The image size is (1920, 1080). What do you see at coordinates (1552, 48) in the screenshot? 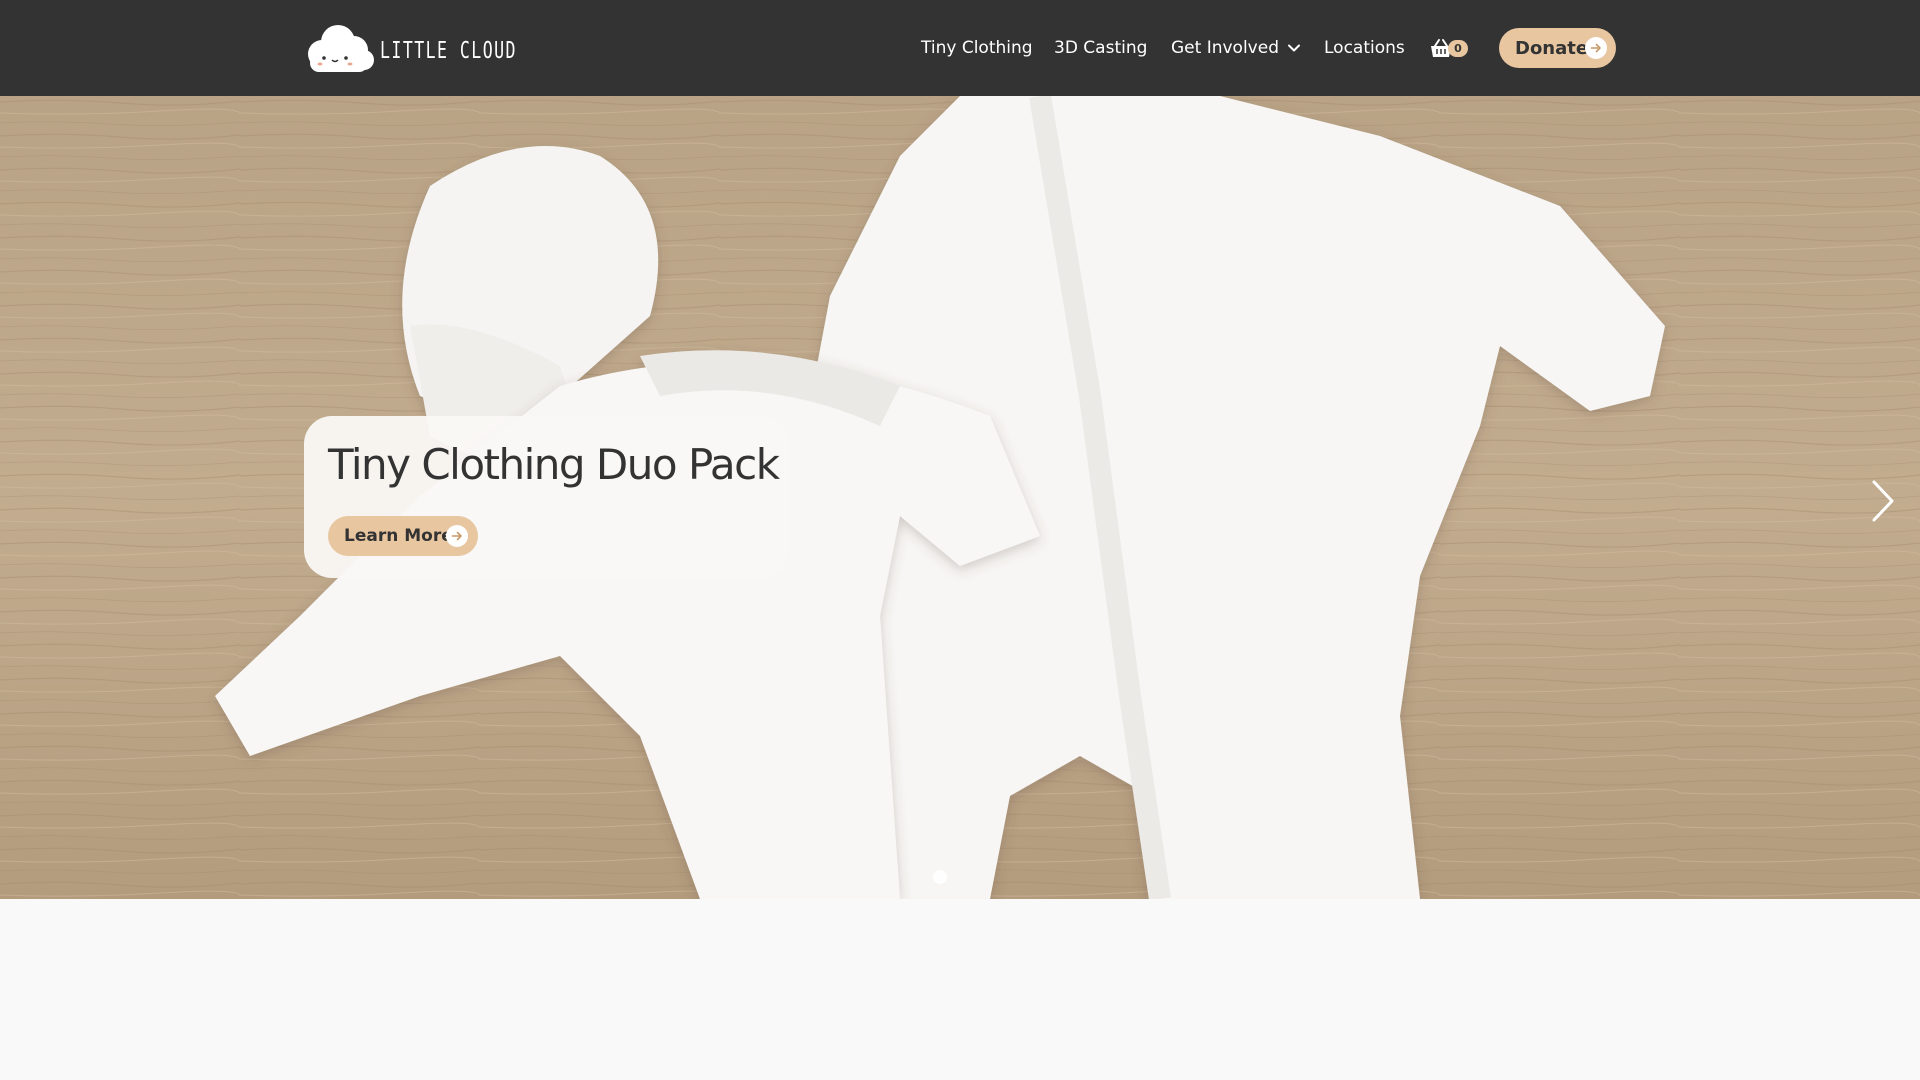
I see `donate-label: Donate` at bounding box center [1552, 48].